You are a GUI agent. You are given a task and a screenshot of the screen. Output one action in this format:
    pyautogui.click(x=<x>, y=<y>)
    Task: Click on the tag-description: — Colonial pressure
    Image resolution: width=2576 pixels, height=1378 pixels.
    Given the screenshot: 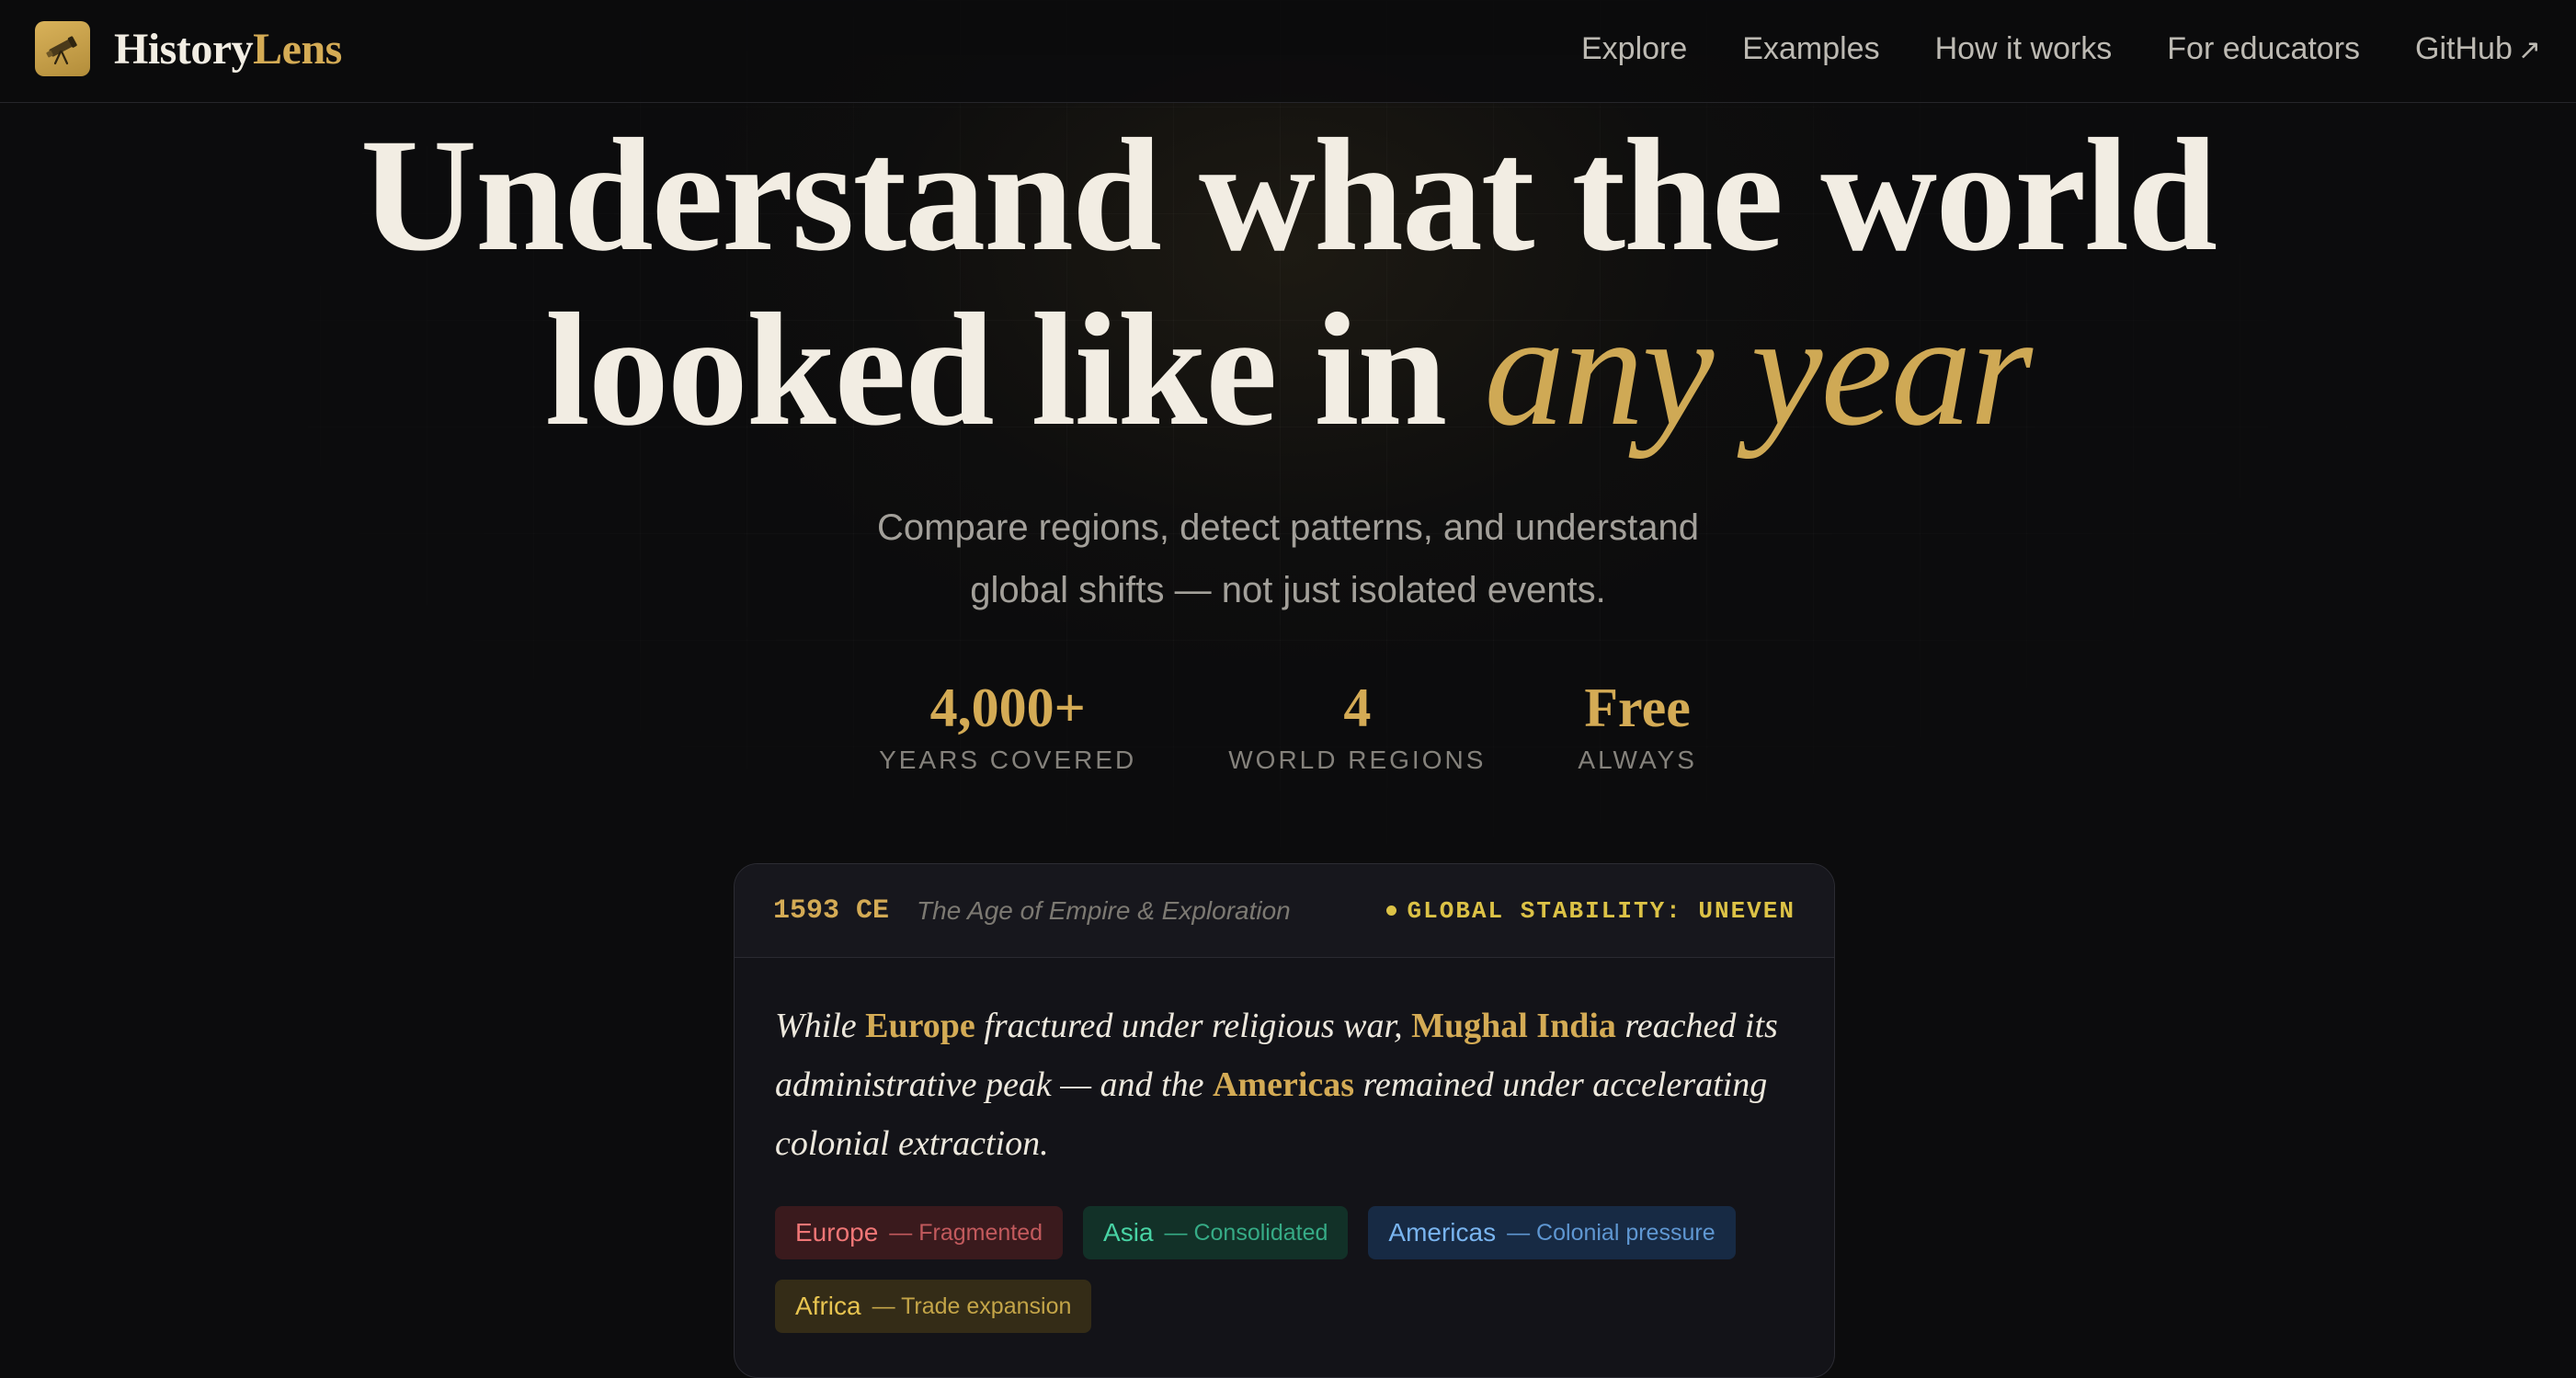 What is the action you would take?
    pyautogui.click(x=1611, y=1232)
    